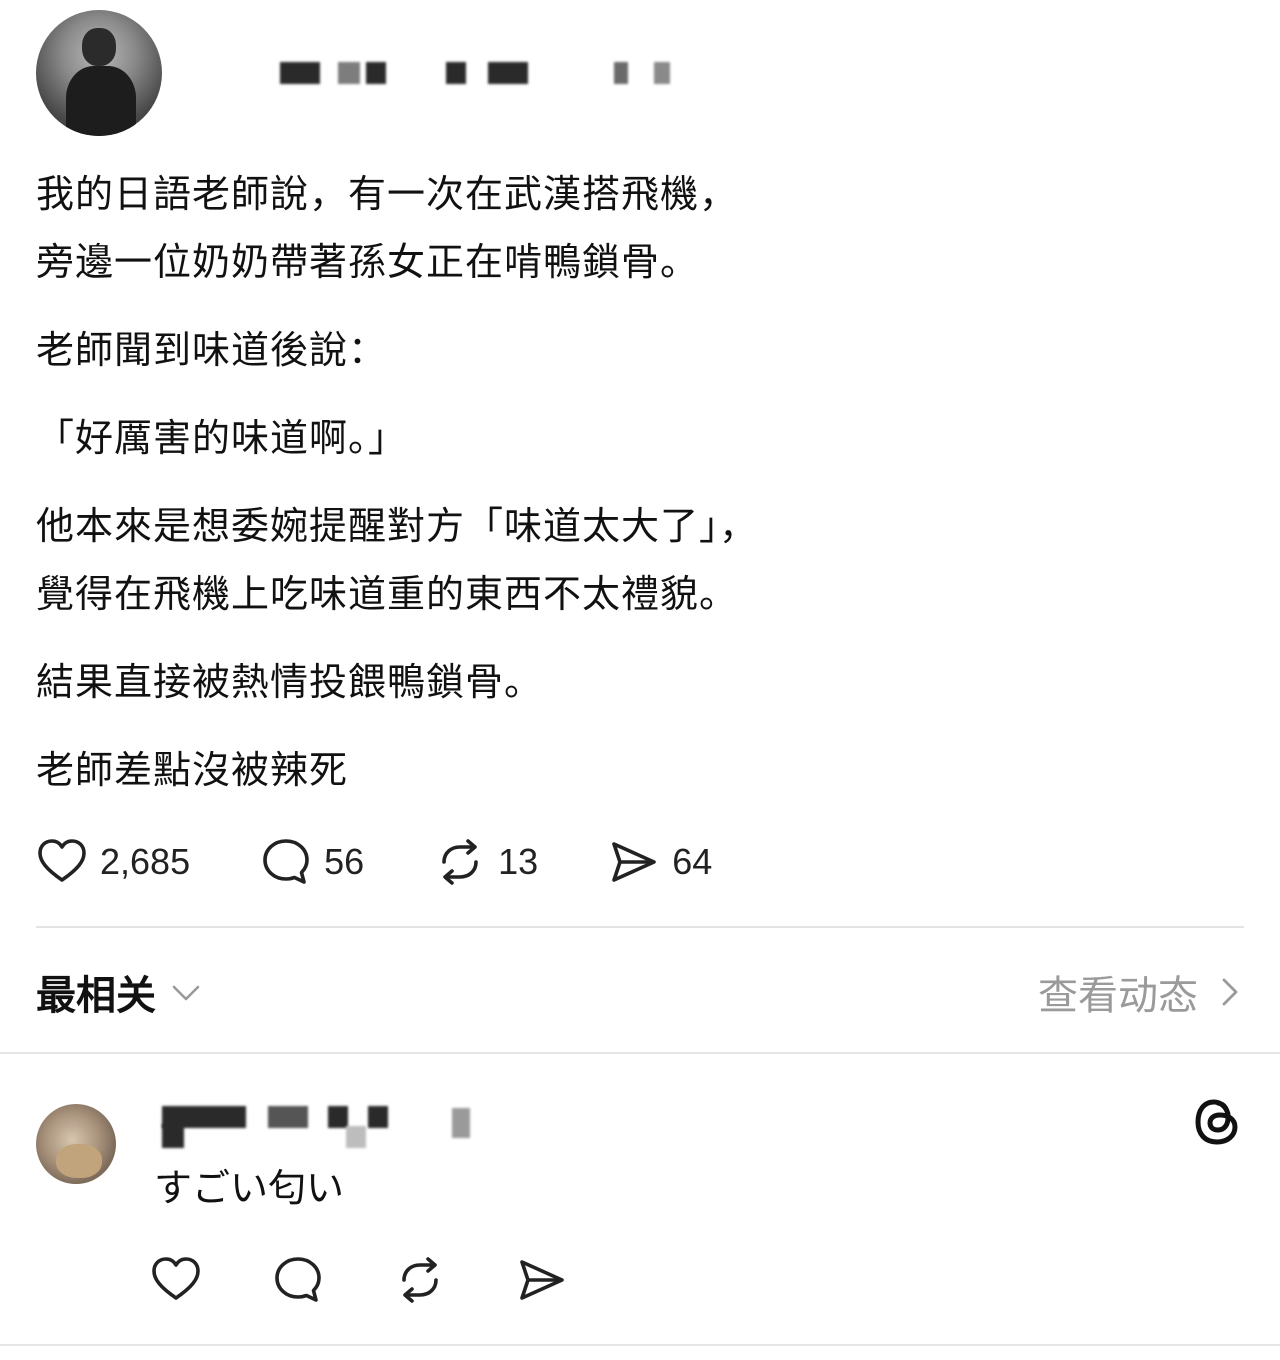 This screenshot has height=1360, width=1280. I want to click on chevron-right-icon, so click(1230, 992).